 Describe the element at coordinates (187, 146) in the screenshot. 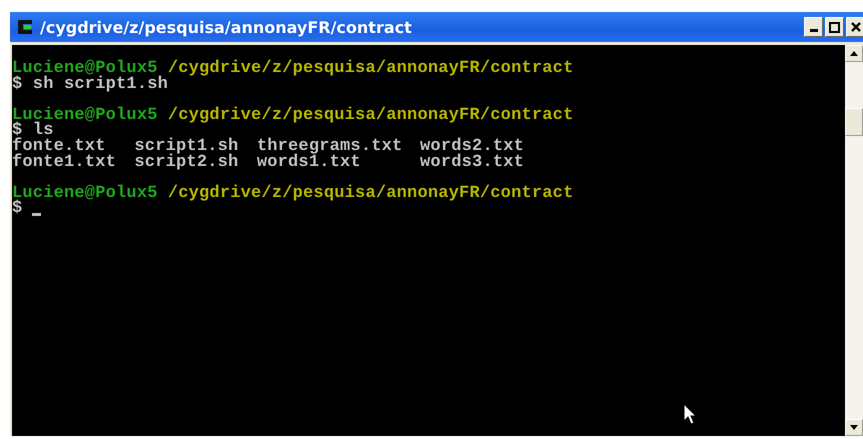

I see `file-name: script1.sh` at that location.